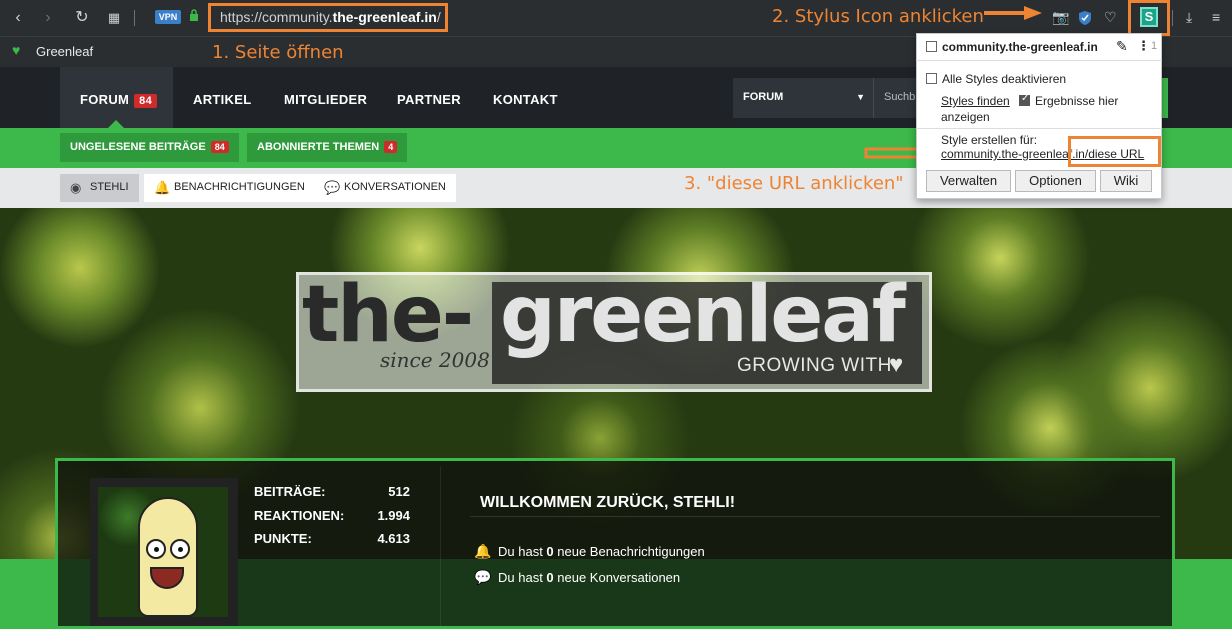 Image resolution: width=1232 pixels, height=629 pixels. Describe the element at coordinates (629, 551) in the screenshot. I see `notif-post: neue Benachrichtigungen` at that location.